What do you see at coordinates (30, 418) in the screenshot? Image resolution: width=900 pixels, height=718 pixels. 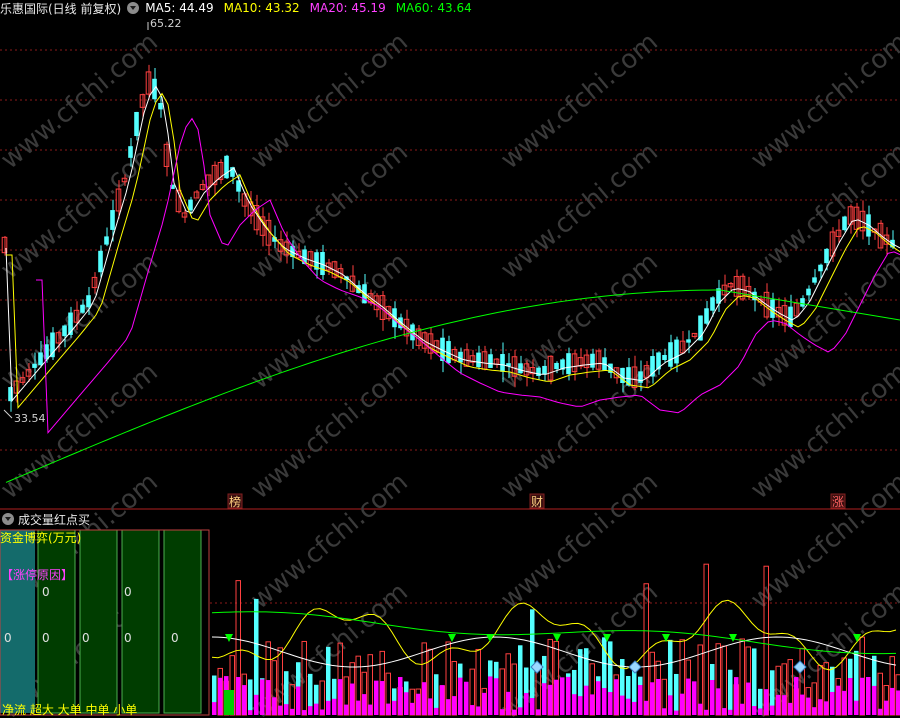 I see `low-price-label: 33.54` at bounding box center [30, 418].